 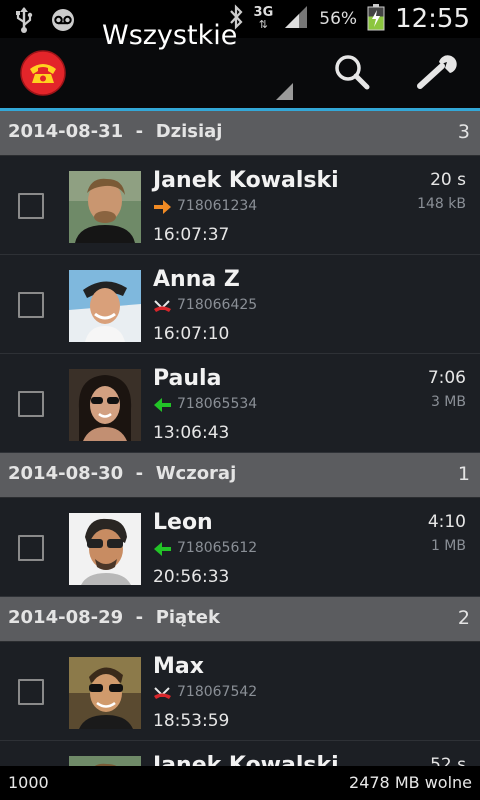 What do you see at coordinates (240, 783) in the screenshot?
I see `footer-bar: 1000 2478 MB wolne` at bounding box center [240, 783].